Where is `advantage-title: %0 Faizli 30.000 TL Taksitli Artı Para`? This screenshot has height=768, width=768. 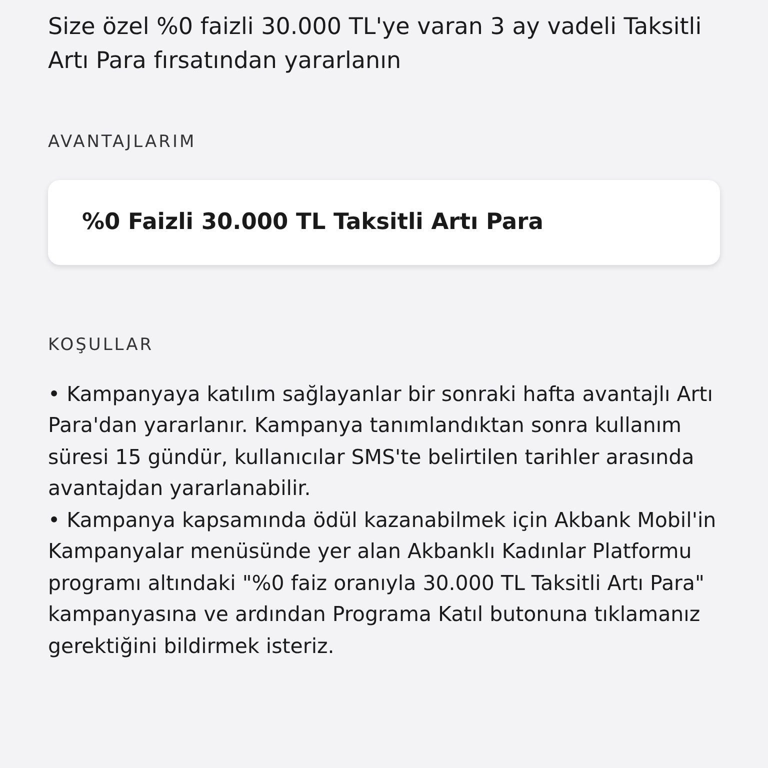 advantage-title: %0 Faizli 30.000 TL Taksitli Artı Para is located at coordinates (313, 222).